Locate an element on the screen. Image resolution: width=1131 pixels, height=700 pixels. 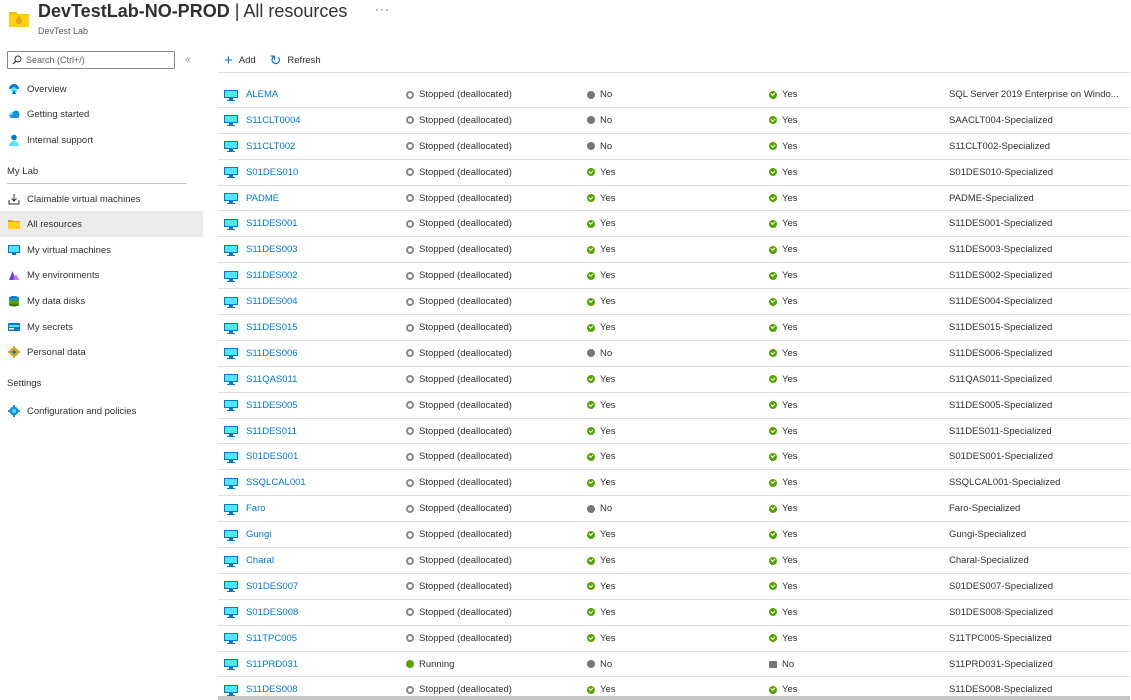
more-options-button: ··· is located at coordinates (382, 9).